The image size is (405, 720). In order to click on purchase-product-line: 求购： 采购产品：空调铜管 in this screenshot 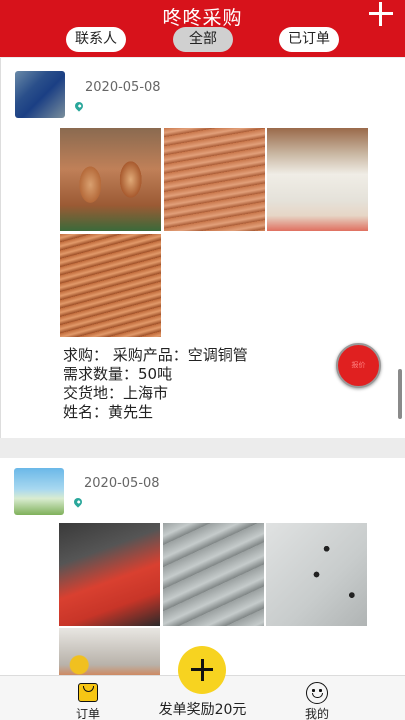, I will do `click(155, 355)`.